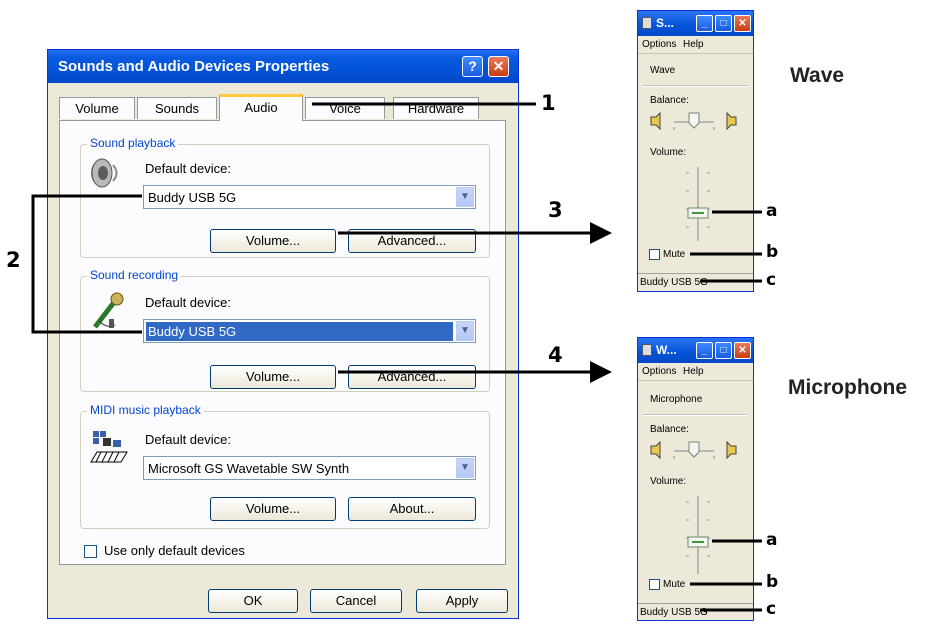  Describe the element at coordinates (772, 540) in the screenshot. I see `callout-mic-a: a` at that location.